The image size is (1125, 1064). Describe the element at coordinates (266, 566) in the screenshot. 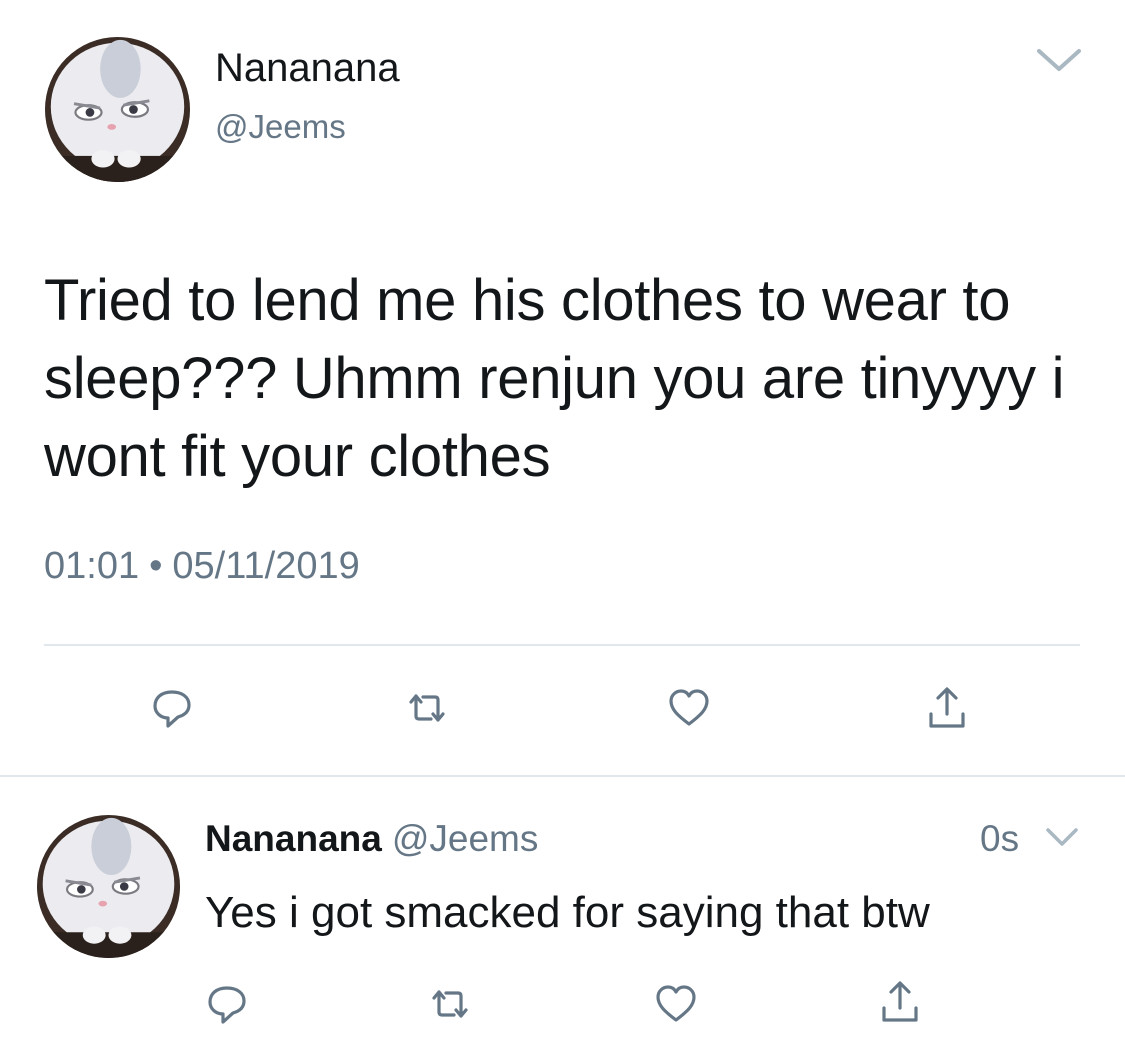

I see `tweet-date: 05/11/2019` at that location.